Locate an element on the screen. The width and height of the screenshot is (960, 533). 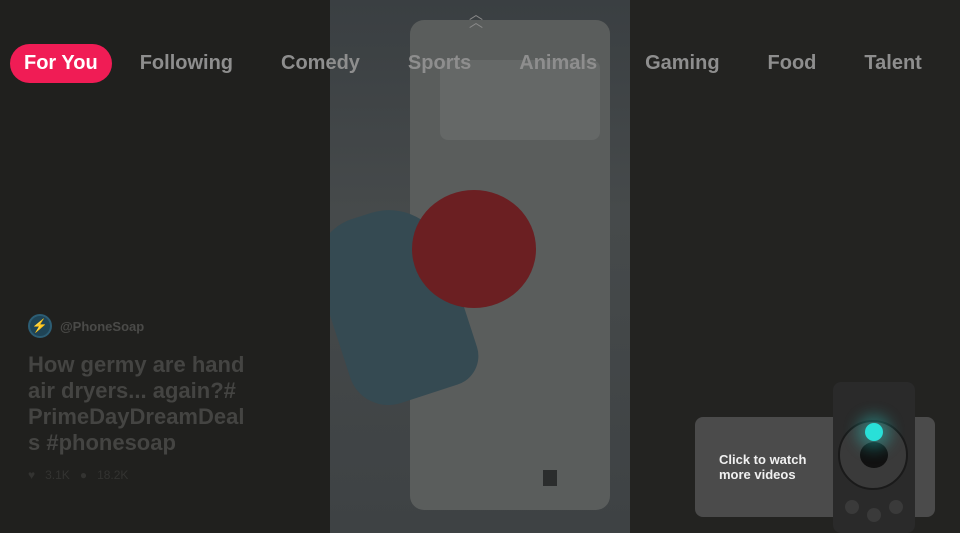
tab-gaming: Gaming is located at coordinates (682, 63).